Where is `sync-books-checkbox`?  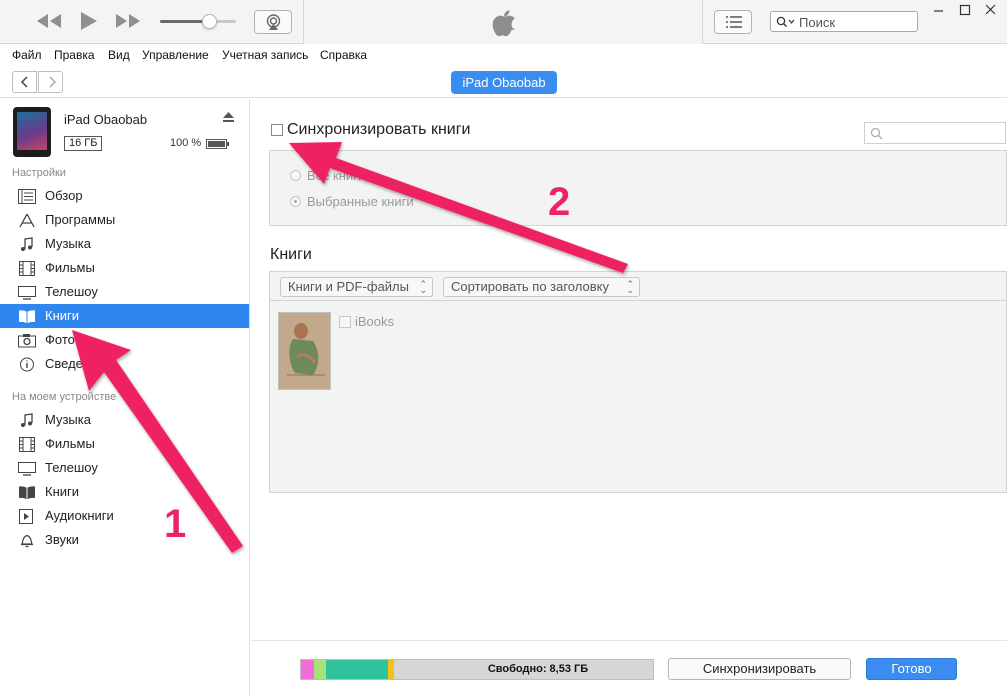
sync-books-checkbox is located at coordinates (277, 130).